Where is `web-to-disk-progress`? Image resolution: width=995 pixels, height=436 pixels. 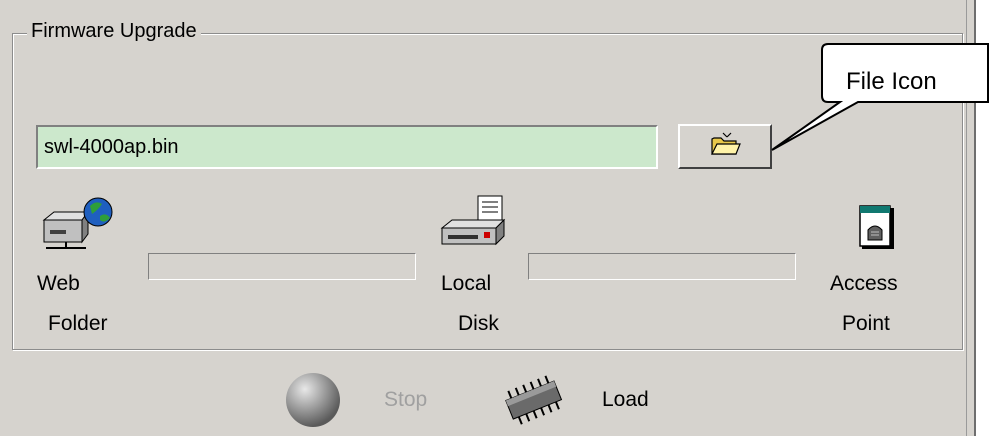
web-to-disk-progress is located at coordinates (282, 266).